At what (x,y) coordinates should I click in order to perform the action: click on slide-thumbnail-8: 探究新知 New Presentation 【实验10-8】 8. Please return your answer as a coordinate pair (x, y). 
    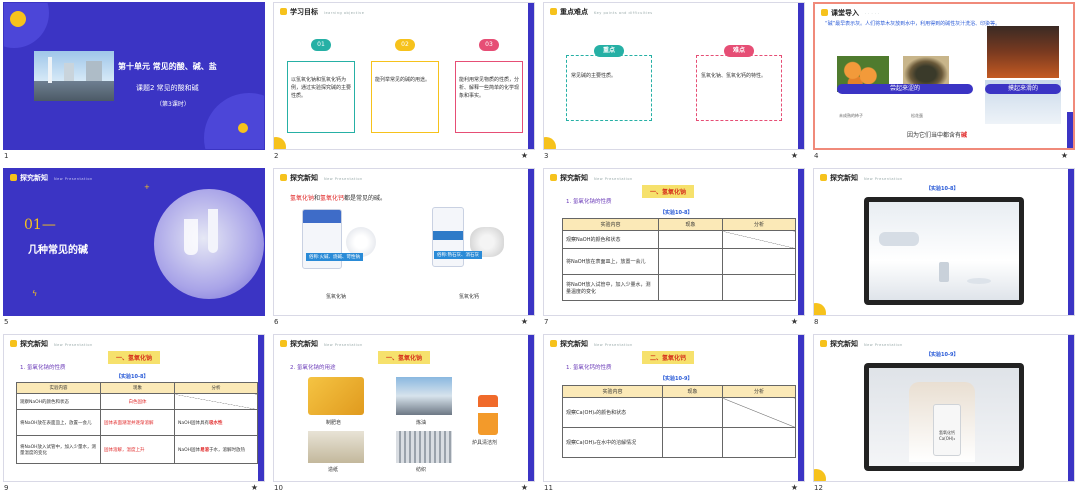
    Looking at the image, I should click on (943, 247).